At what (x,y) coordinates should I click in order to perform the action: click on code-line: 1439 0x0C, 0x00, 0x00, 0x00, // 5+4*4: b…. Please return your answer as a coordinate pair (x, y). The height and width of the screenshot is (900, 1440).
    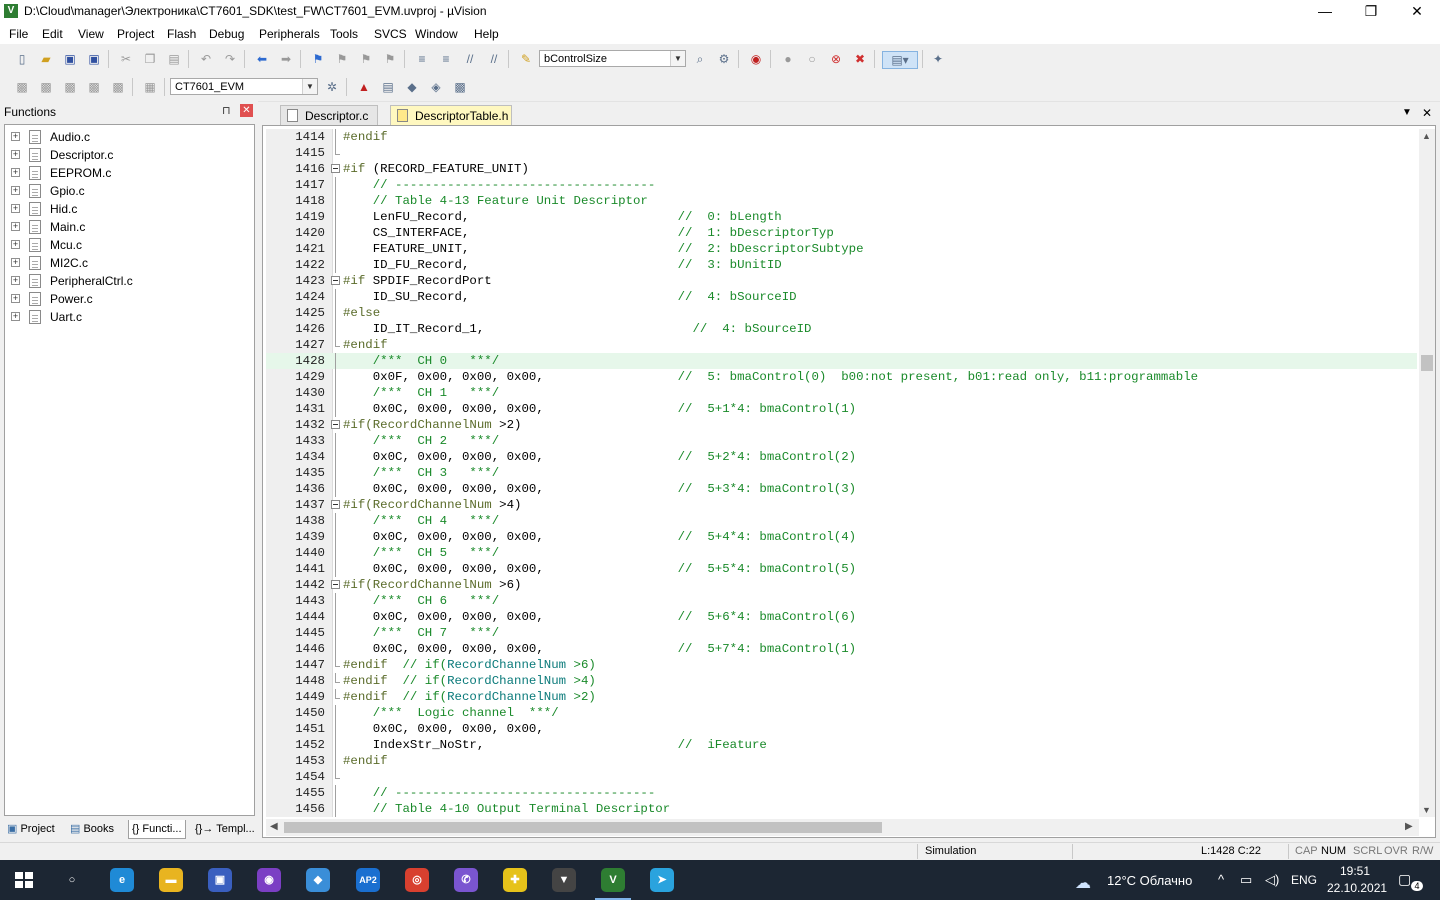
    Looking at the image, I should click on (841, 537).